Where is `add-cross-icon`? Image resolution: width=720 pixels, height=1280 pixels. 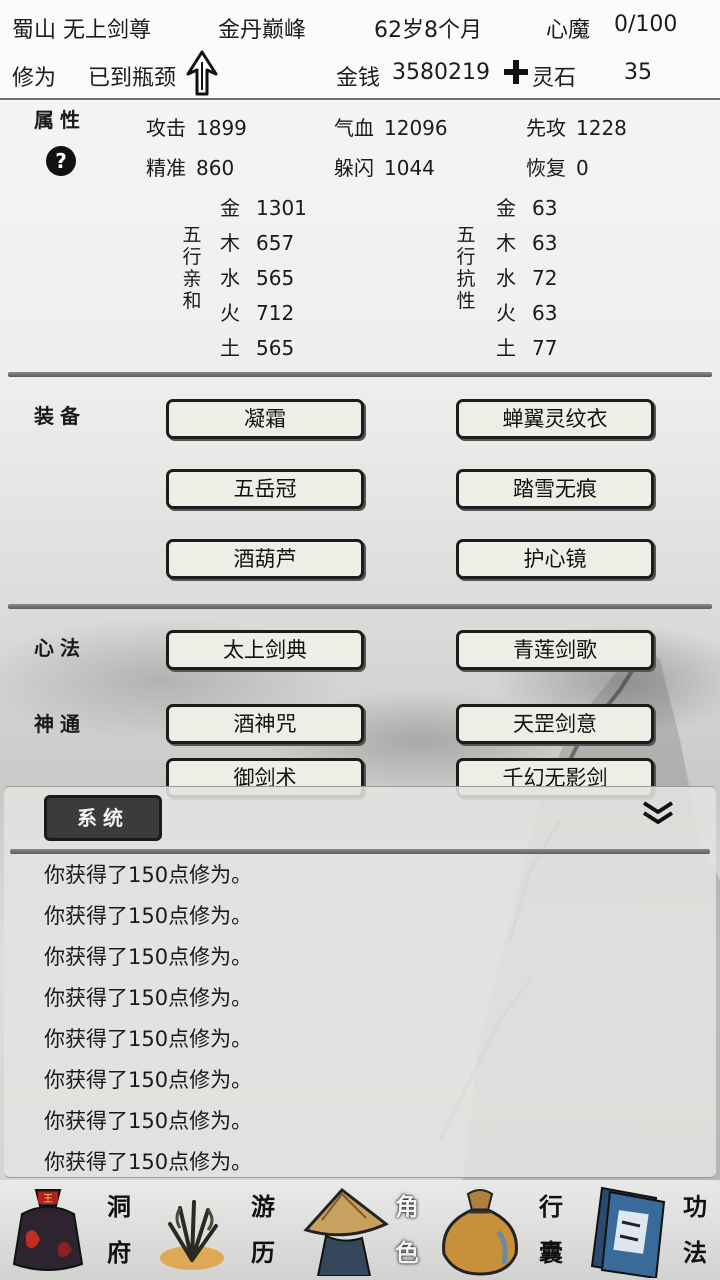
add-cross-icon is located at coordinates (516, 72).